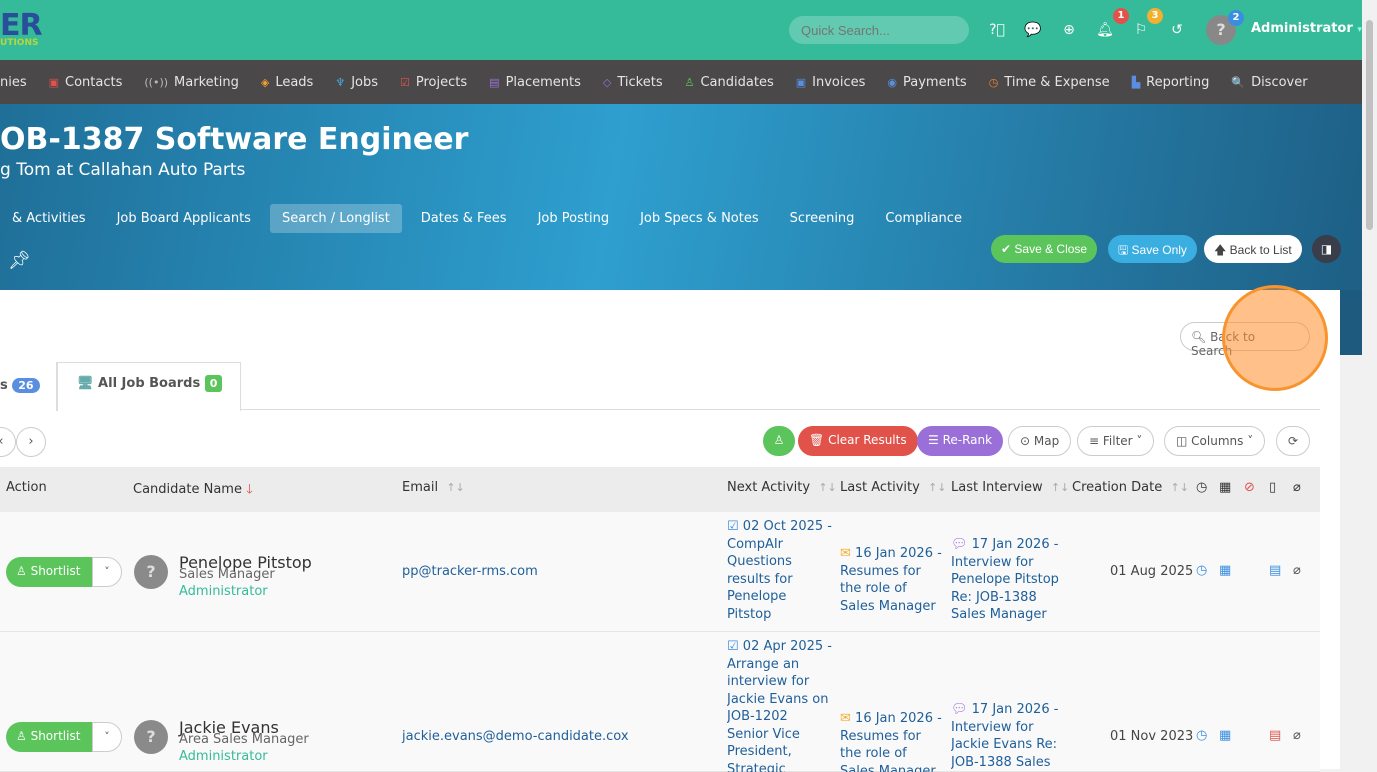 The width and height of the screenshot is (1377, 772). Describe the element at coordinates (123, 170) in the screenshot. I see `page-subtitle: g Tom at Callahan Auto Parts` at that location.